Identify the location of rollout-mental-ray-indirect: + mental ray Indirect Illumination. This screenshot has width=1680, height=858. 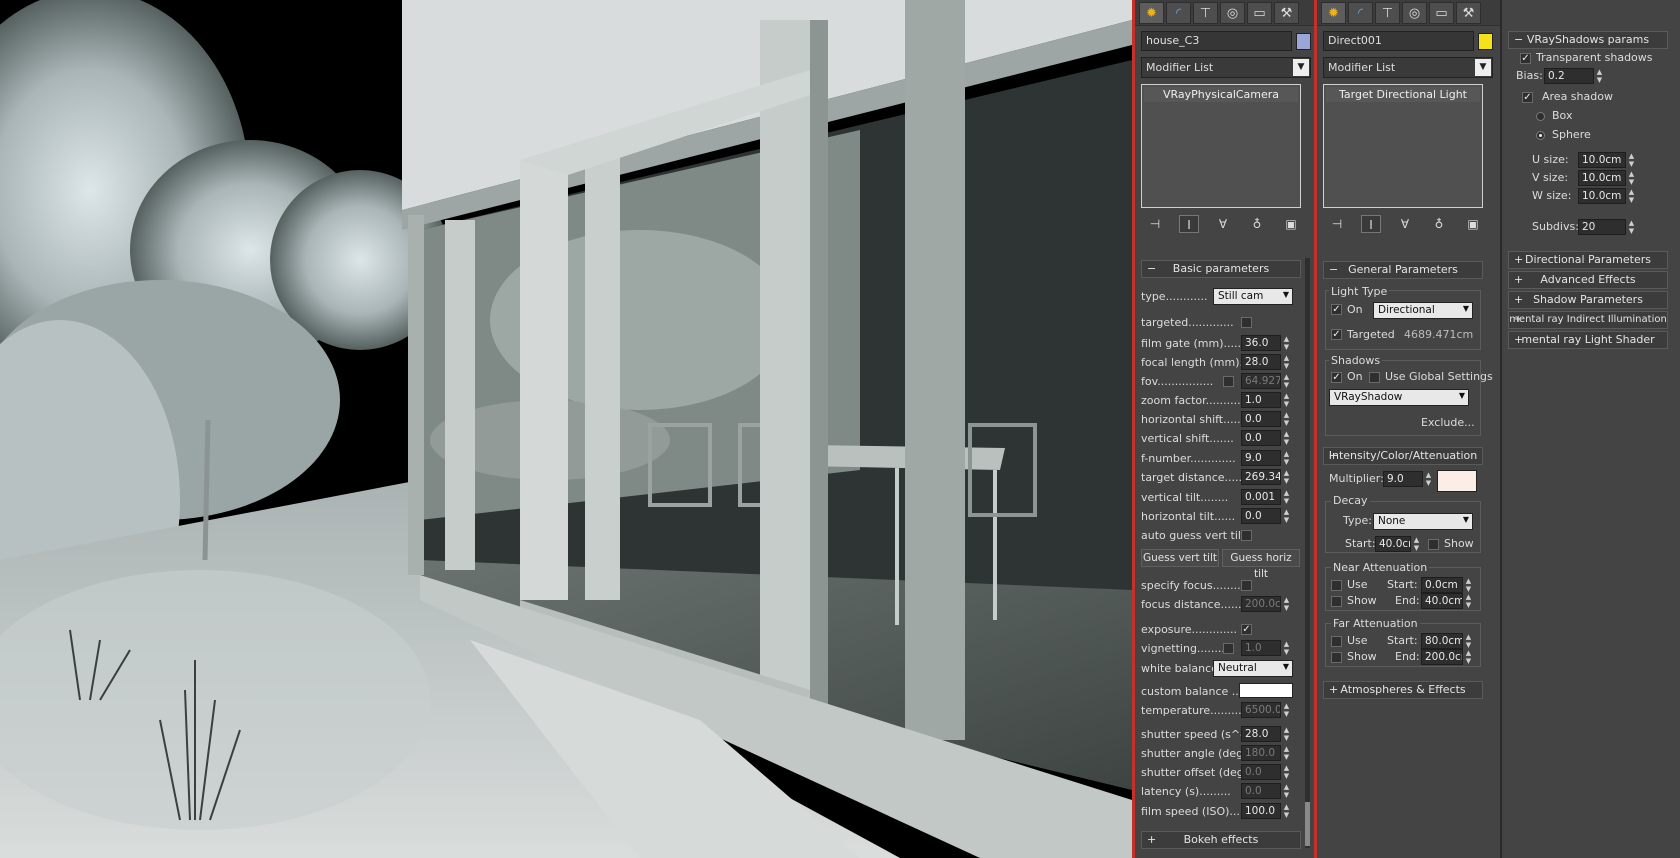
(1588, 320).